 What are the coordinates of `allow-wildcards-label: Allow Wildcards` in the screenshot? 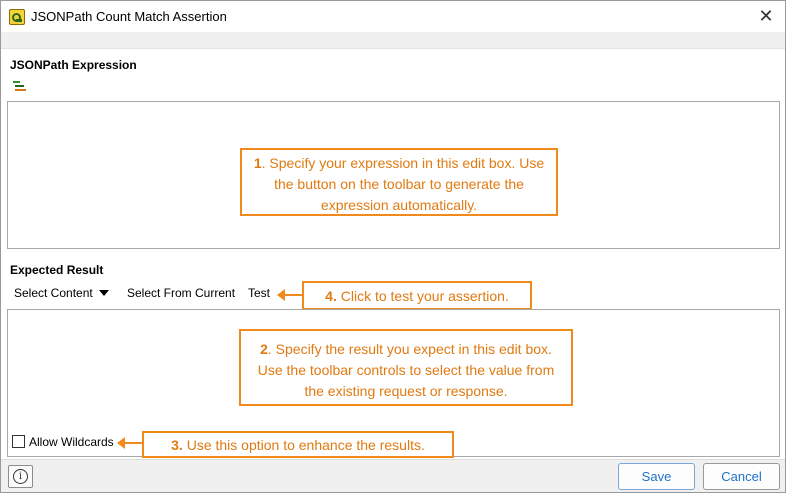 It's located at (71, 442).